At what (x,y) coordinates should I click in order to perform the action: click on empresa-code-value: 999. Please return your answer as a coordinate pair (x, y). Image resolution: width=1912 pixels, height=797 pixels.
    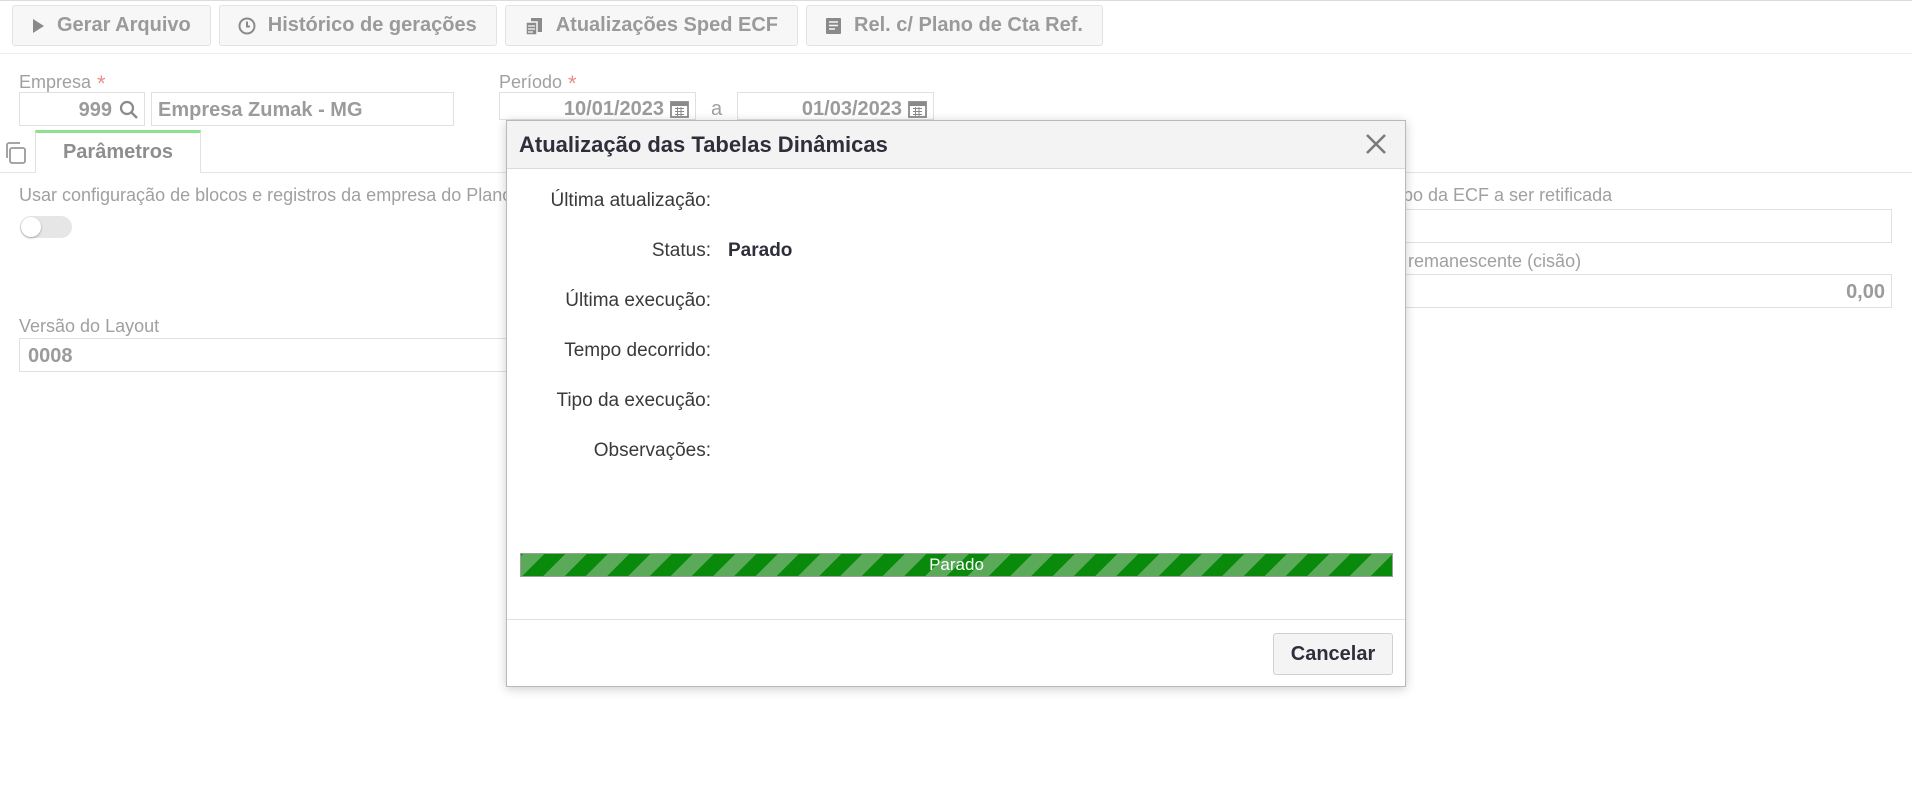
    Looking at the image, I should click on (95, 110).